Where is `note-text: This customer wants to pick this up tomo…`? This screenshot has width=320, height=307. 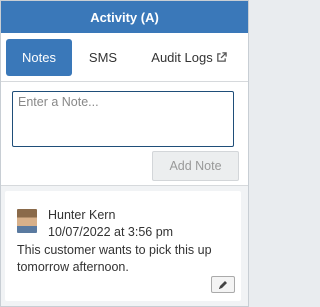
note-text: This customer wants to pick this up tomo… is located at coordinates (114, 258).